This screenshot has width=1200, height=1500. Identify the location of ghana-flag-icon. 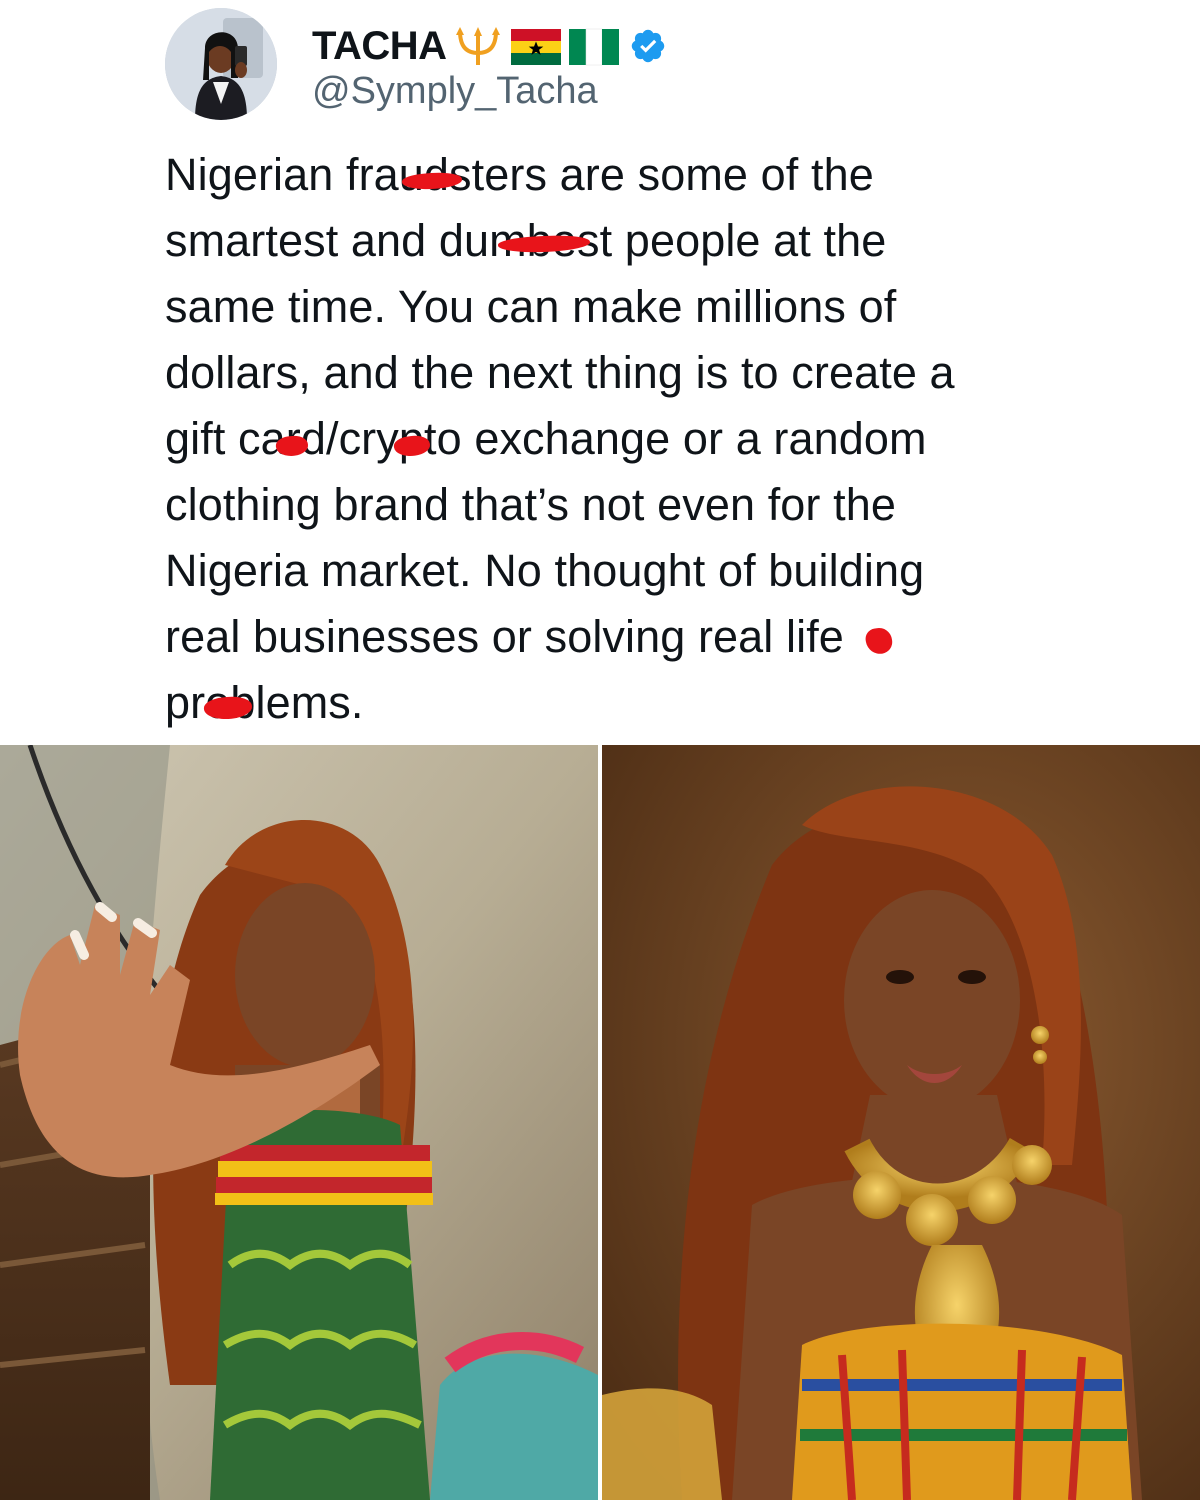
(536, 46).